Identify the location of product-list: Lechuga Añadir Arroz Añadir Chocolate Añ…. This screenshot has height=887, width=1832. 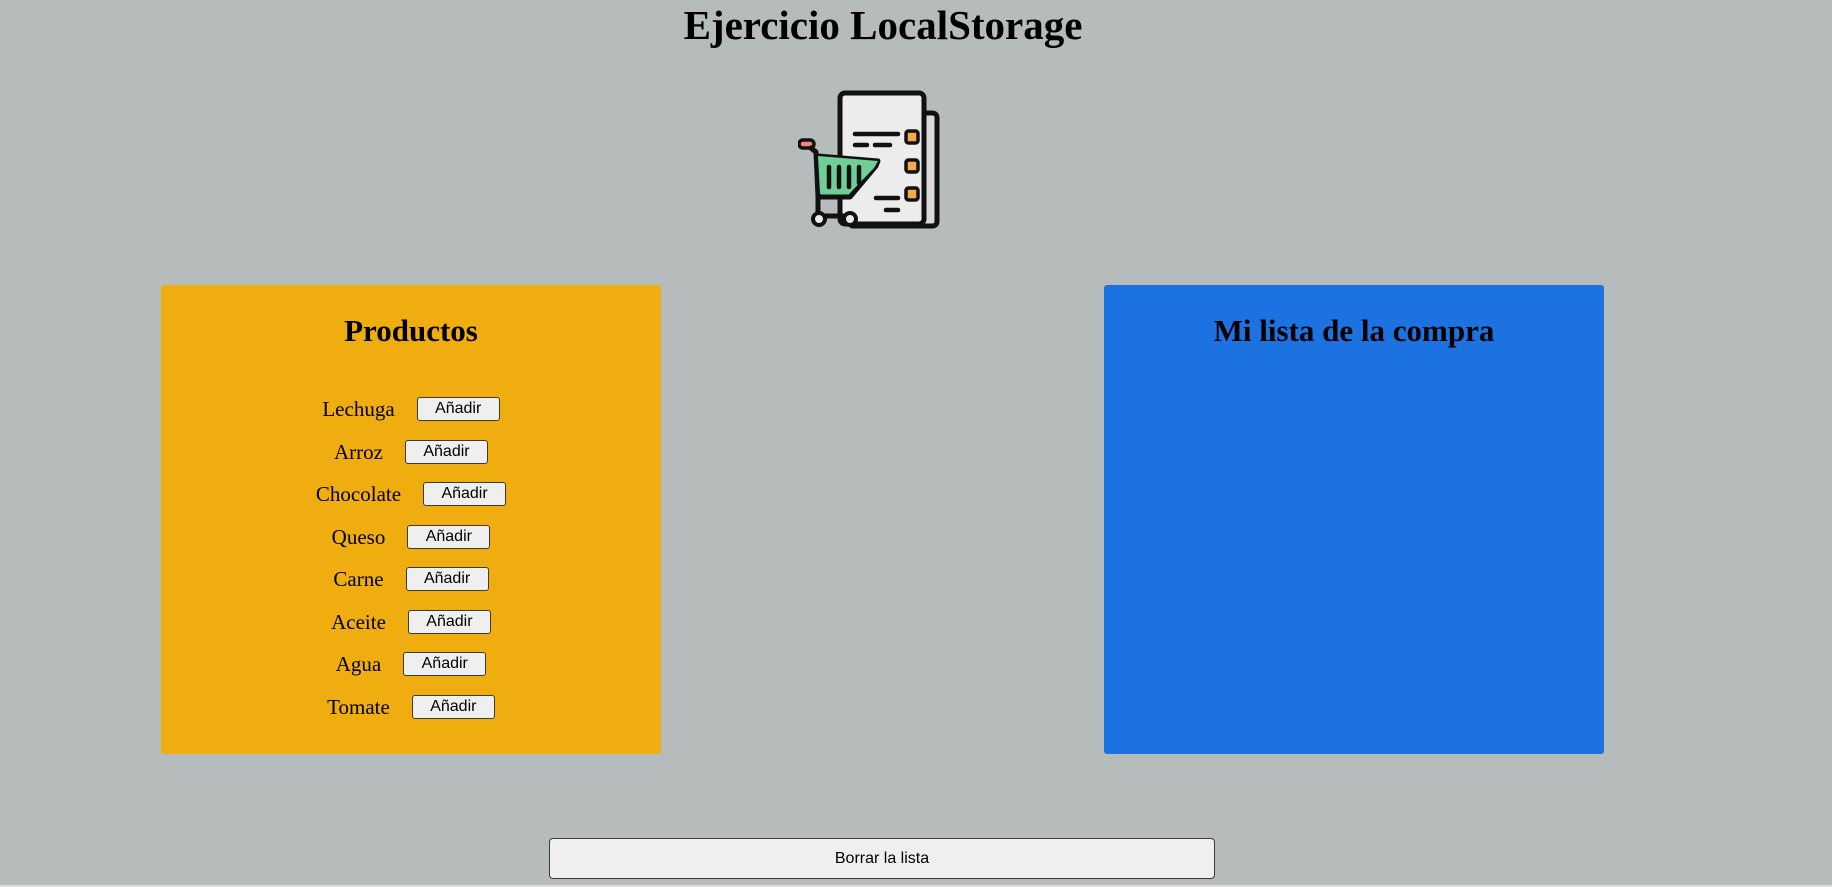
(411, 558).